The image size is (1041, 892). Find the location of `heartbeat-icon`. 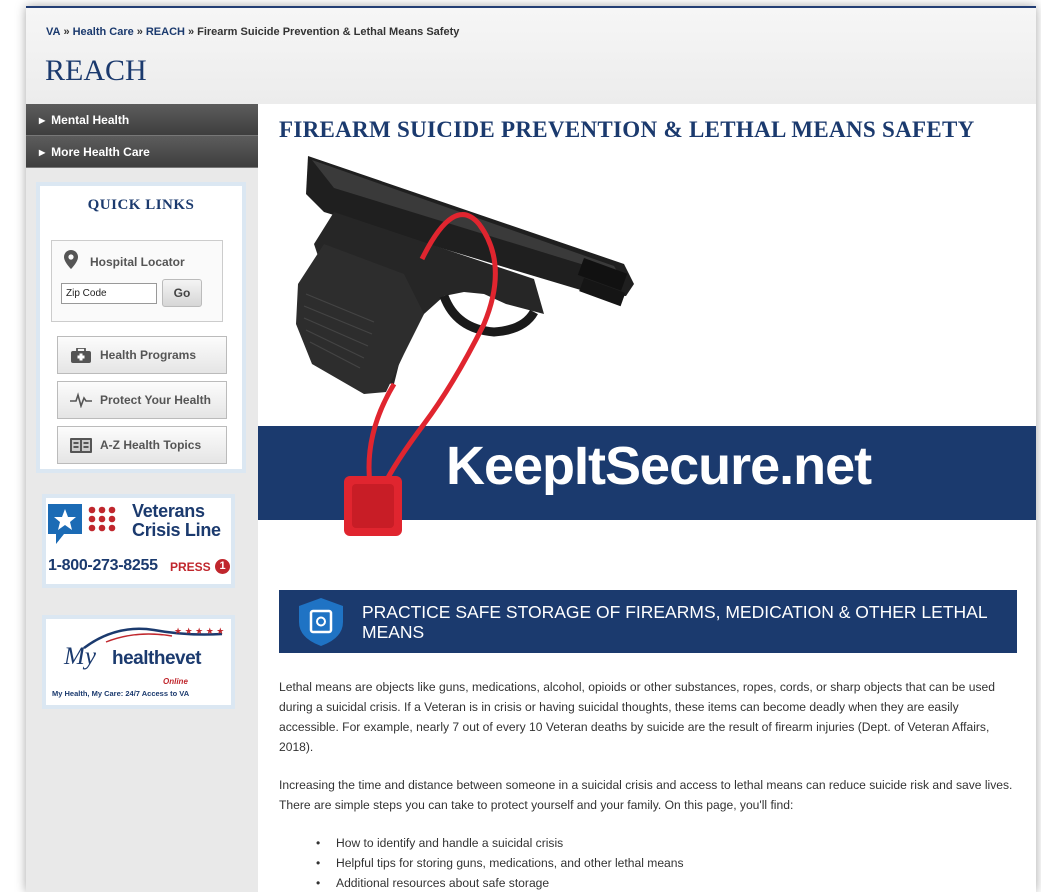

heartbeat-icon is located at coordinates (81, 400).